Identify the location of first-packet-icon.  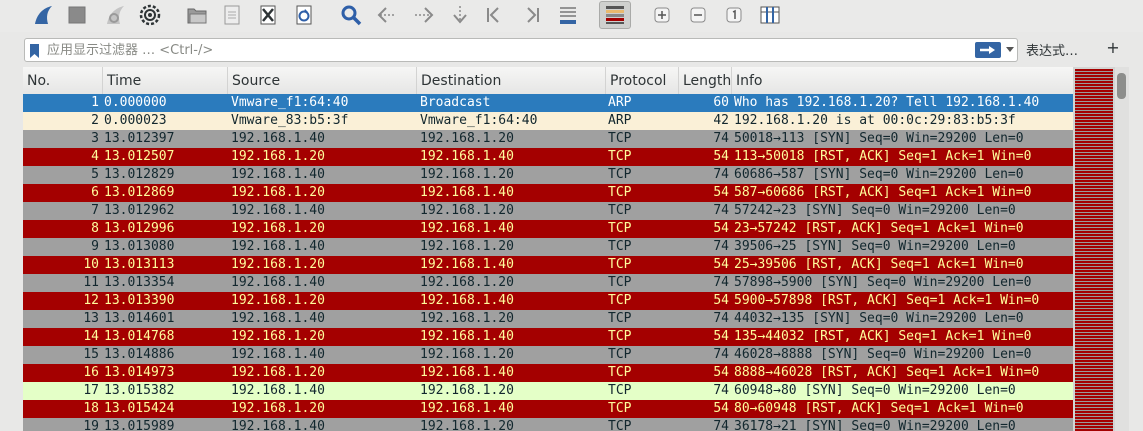
(495, 15).